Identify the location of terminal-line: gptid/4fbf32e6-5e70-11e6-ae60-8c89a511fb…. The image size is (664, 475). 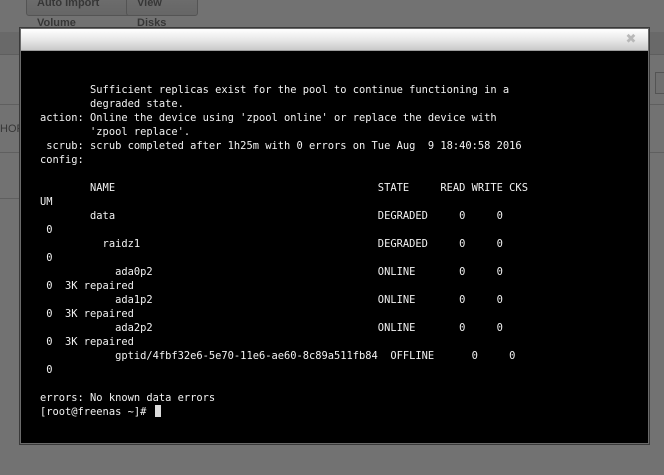
(315, 356).